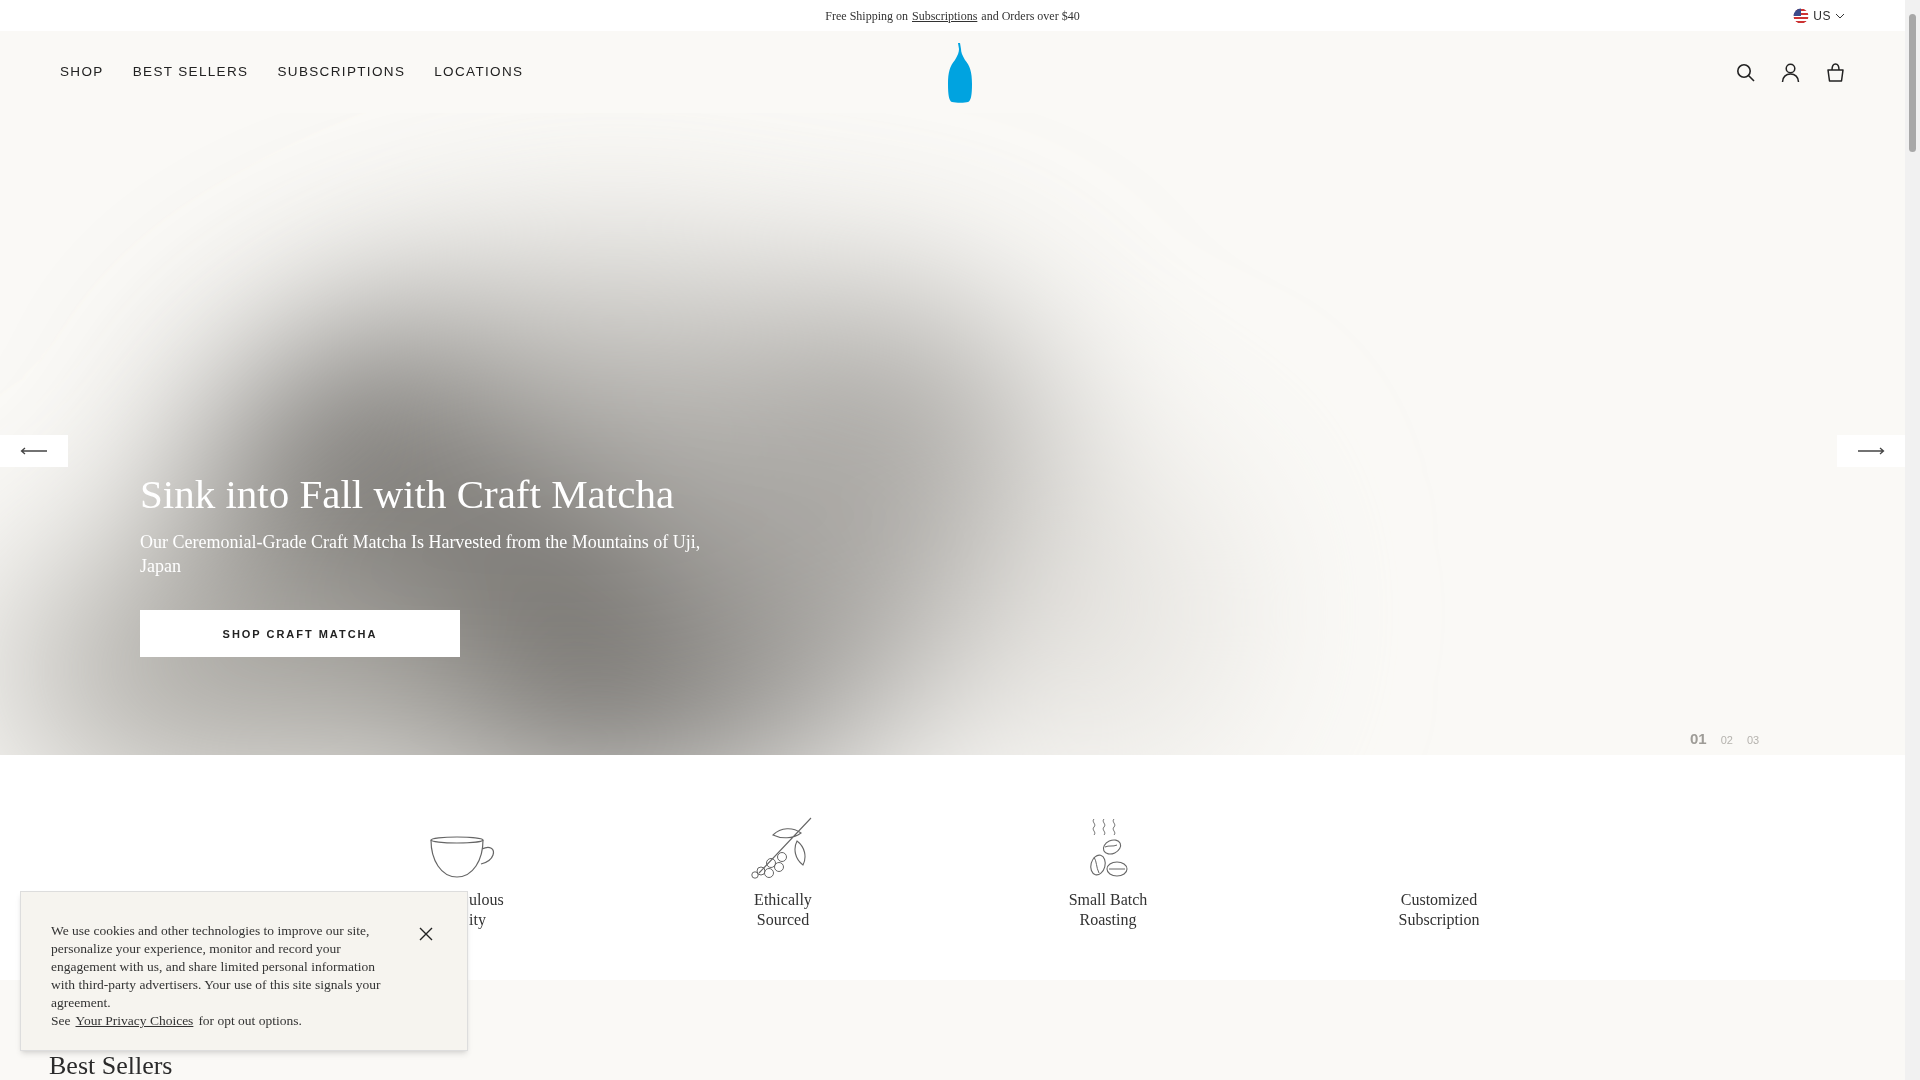  Describe the element at coordinates (82, 72) in the screenshot. I see `nav-link: SHOP` at that location.